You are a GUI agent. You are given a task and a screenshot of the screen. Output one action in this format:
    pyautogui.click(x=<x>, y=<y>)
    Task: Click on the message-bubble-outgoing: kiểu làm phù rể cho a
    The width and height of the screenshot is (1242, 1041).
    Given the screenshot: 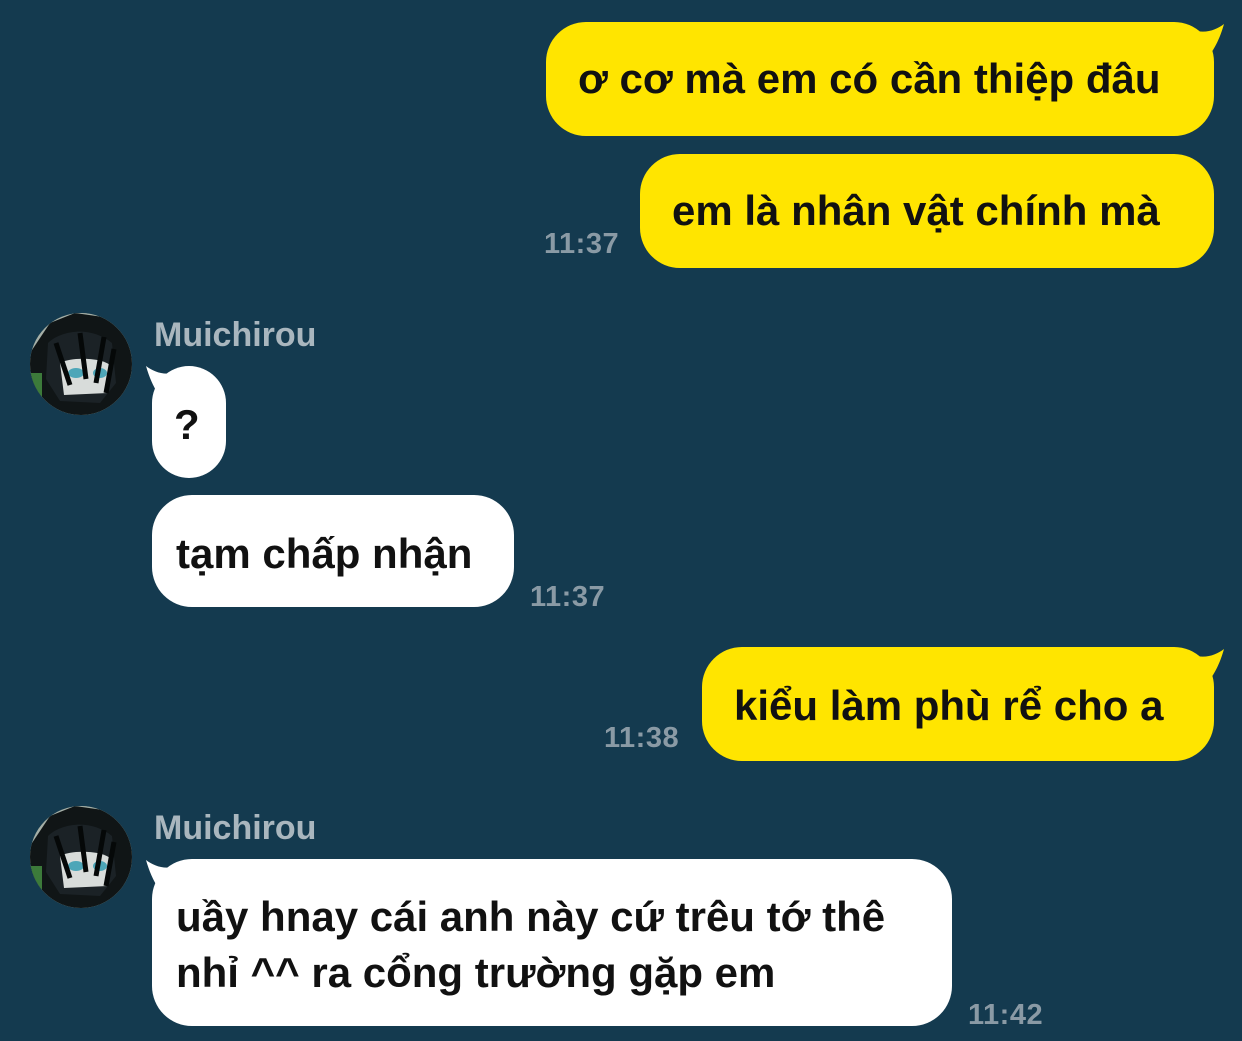 What is the action you would take?
    pyautogui.click(x=958, y=704)
    